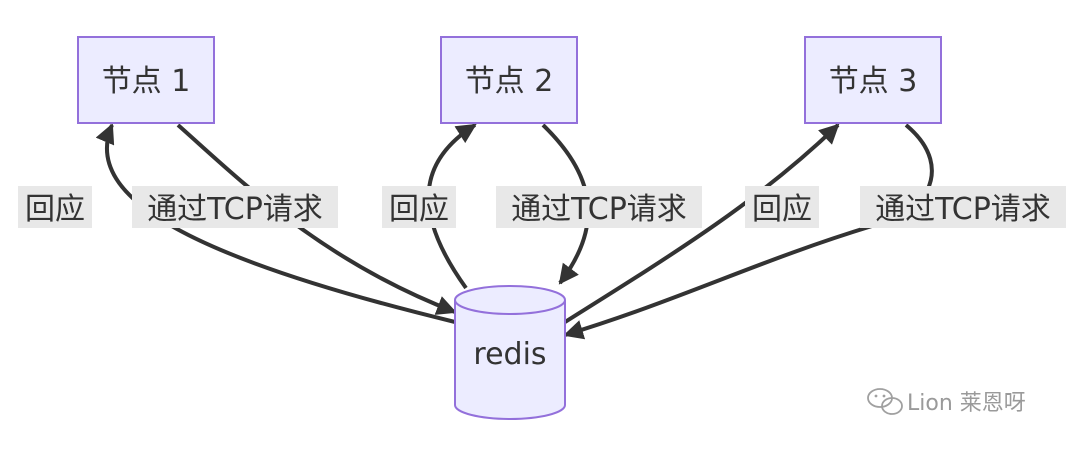 The image size is (1080, 449). I want to click on label-node3-request: 通过TCP请求, so click(963, 209).